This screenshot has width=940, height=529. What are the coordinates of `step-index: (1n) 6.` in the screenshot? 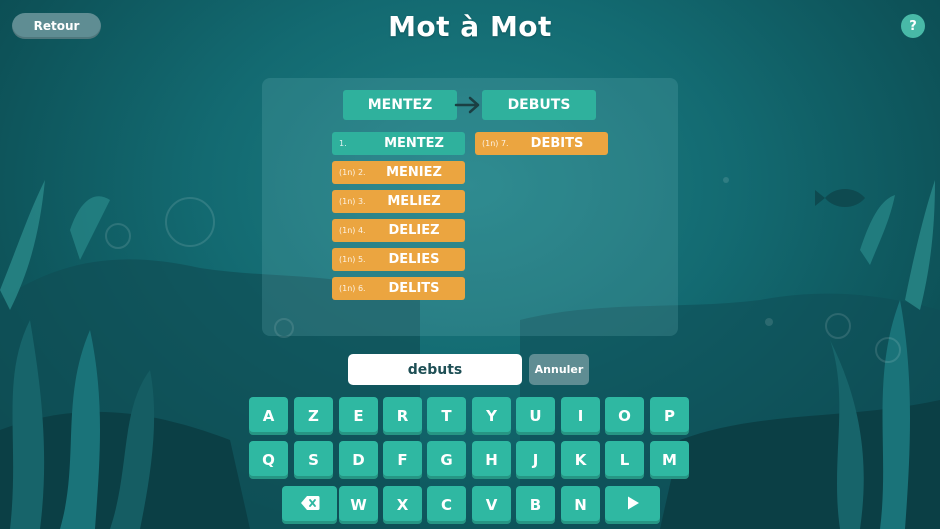 It's located at (352, 288).